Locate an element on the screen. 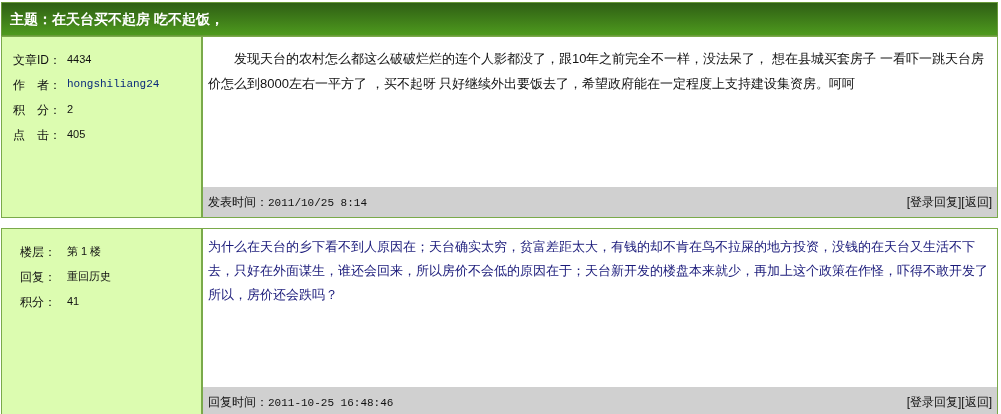 This screenshot has height=414, width=1001. post-body-text: 发现天台的农村怎么都这么破破烂烂的连个人影都没了，跟10年之前完全不一样，没法呆了， 想在县城买套房子 一看吓一跳天台房价怎么到8000左右一平方了 ，买不起呀 只好继续外出要饭去了，希望政府能在一定程度上支持建设集资房。呵呵 is located at coordinates (596, 71).